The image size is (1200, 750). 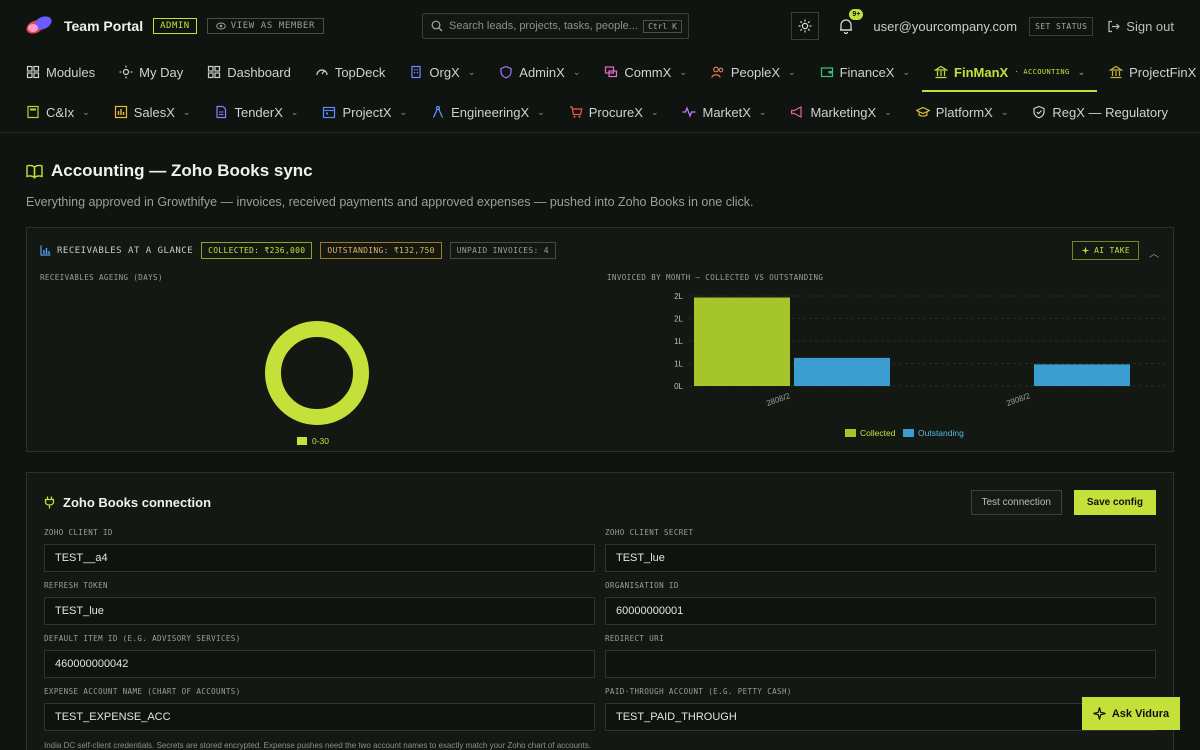 What do you see at coordinates (49, 502) in the screenshot?
I see `plug-icon` at bounding box center [49, 502].